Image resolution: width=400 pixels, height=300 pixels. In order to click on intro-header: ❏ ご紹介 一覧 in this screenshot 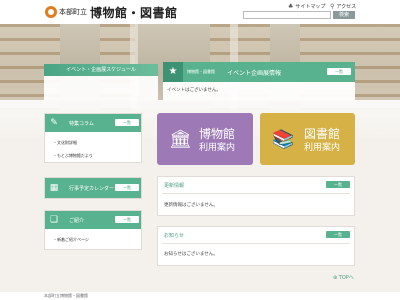, I will do `click(93, 220)`.